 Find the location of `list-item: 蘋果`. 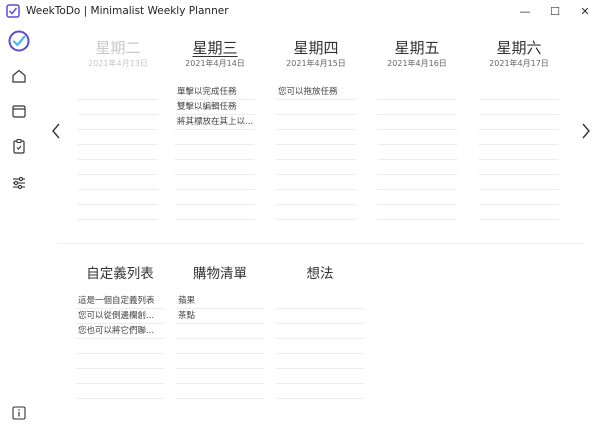

list-item: 蘋果 is located at coordinates (220, 301).